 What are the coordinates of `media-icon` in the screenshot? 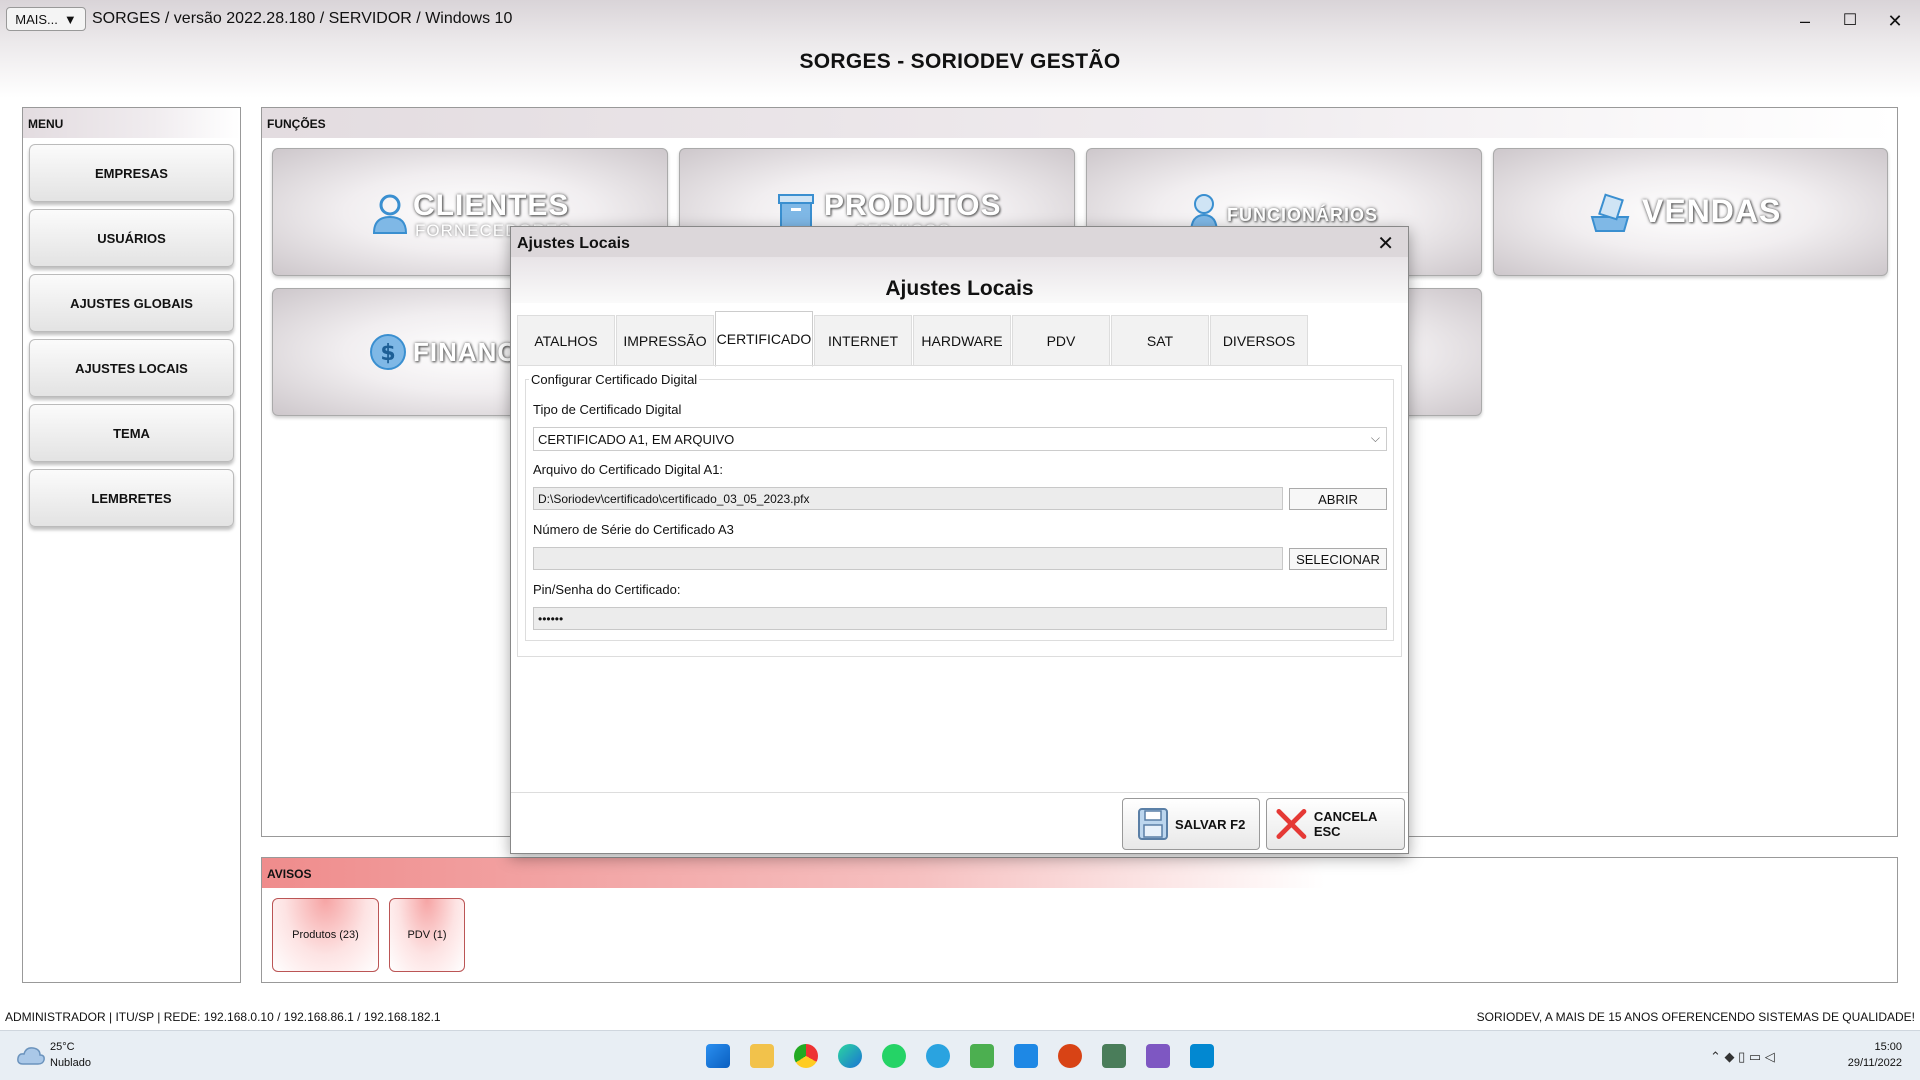 It's located at (1070, 1056).